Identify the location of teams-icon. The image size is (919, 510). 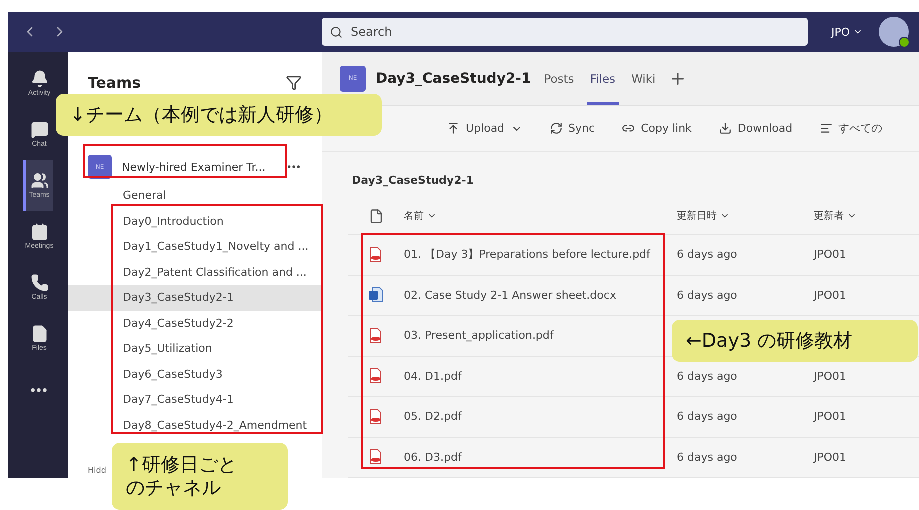
(39, 181).